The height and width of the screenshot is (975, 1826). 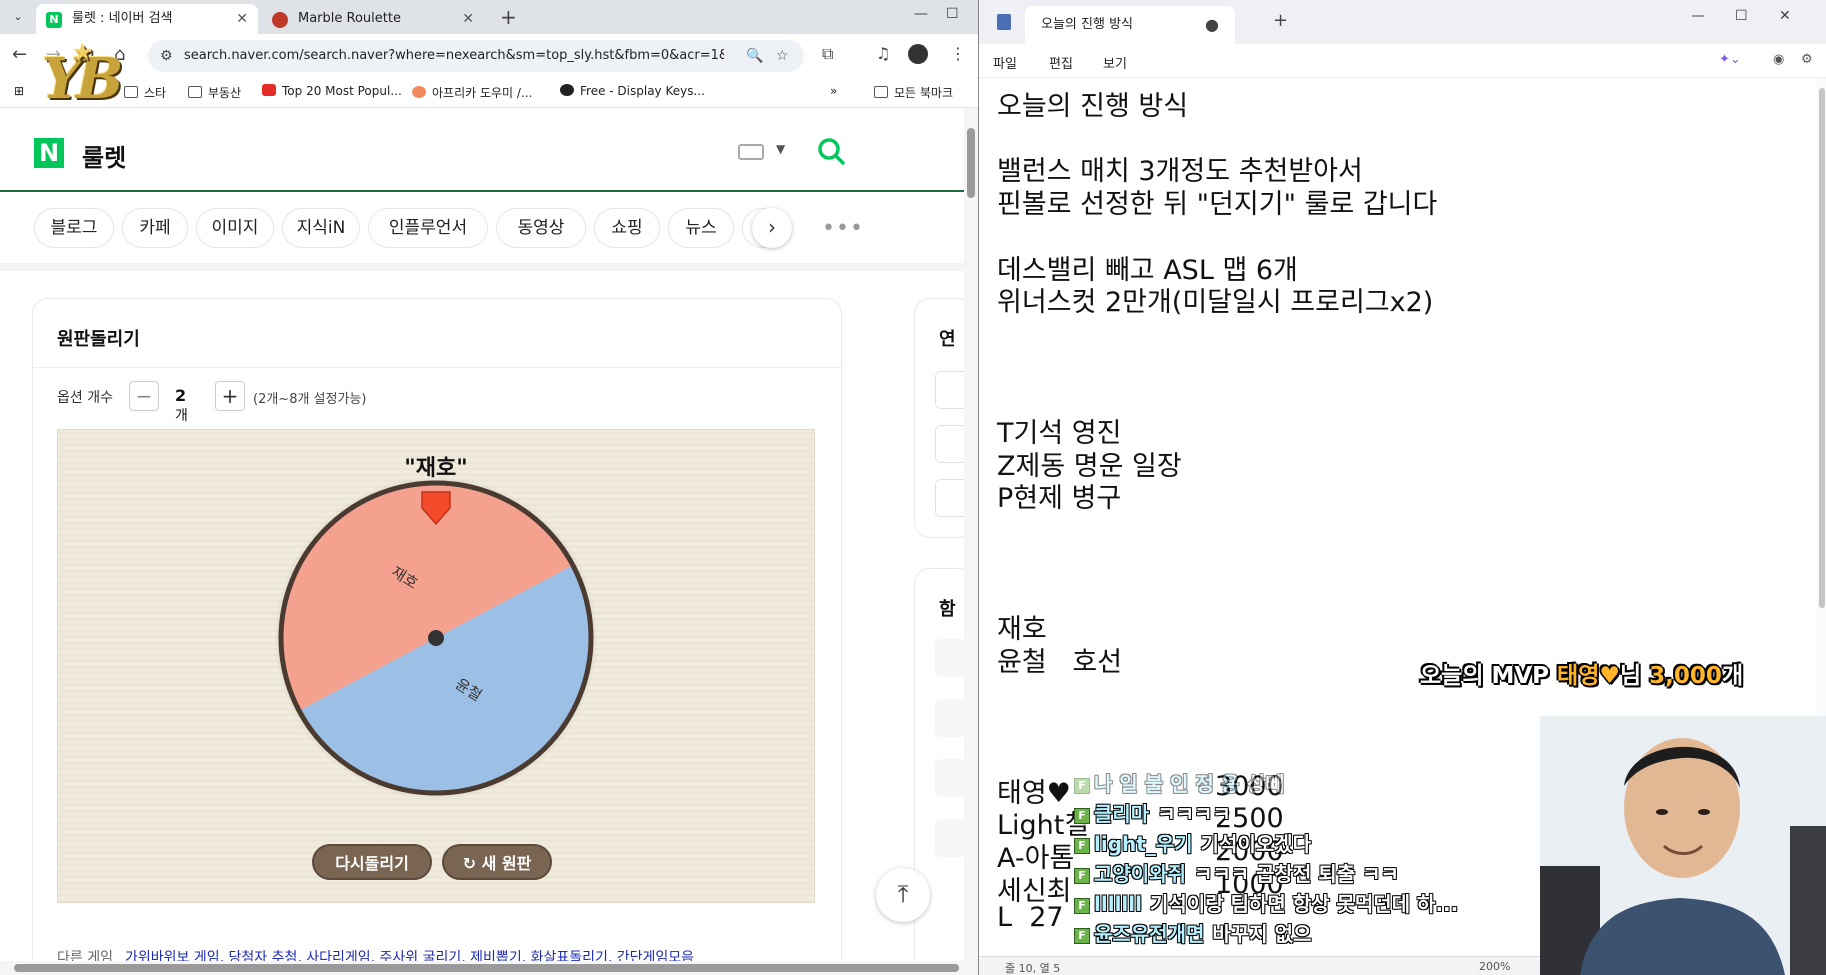 I want to click on site-info-icon: ⚙, so click(x=166, y=56).